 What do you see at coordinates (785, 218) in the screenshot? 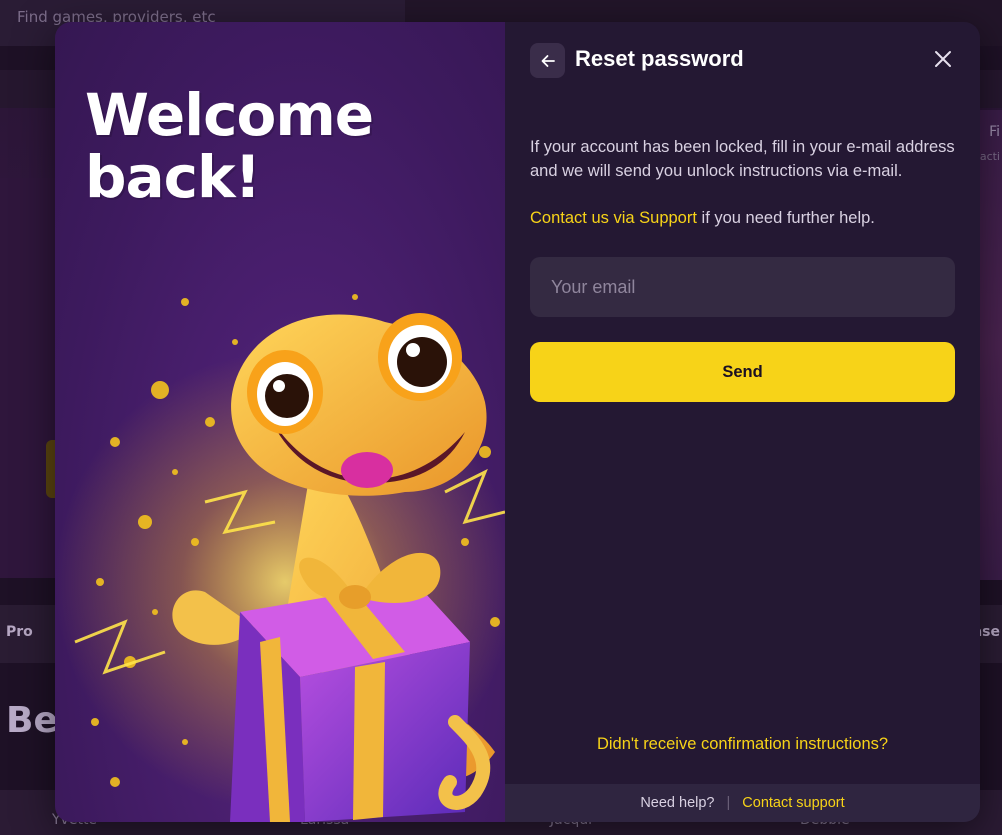
I see `support-line-suffix: if you need further help.` at bounding box center [785, 218].